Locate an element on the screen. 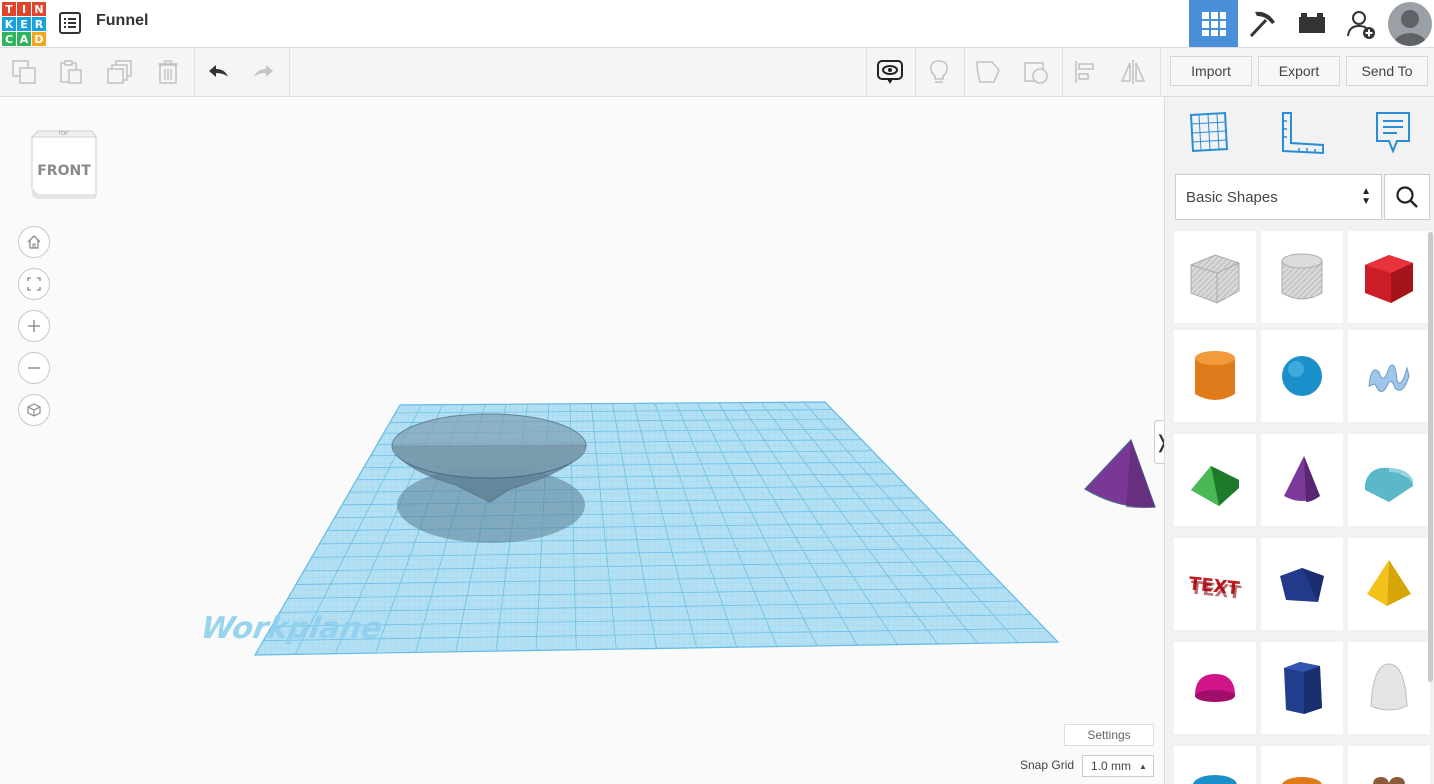  logo-letter: N is located at coordinates (39, 9).